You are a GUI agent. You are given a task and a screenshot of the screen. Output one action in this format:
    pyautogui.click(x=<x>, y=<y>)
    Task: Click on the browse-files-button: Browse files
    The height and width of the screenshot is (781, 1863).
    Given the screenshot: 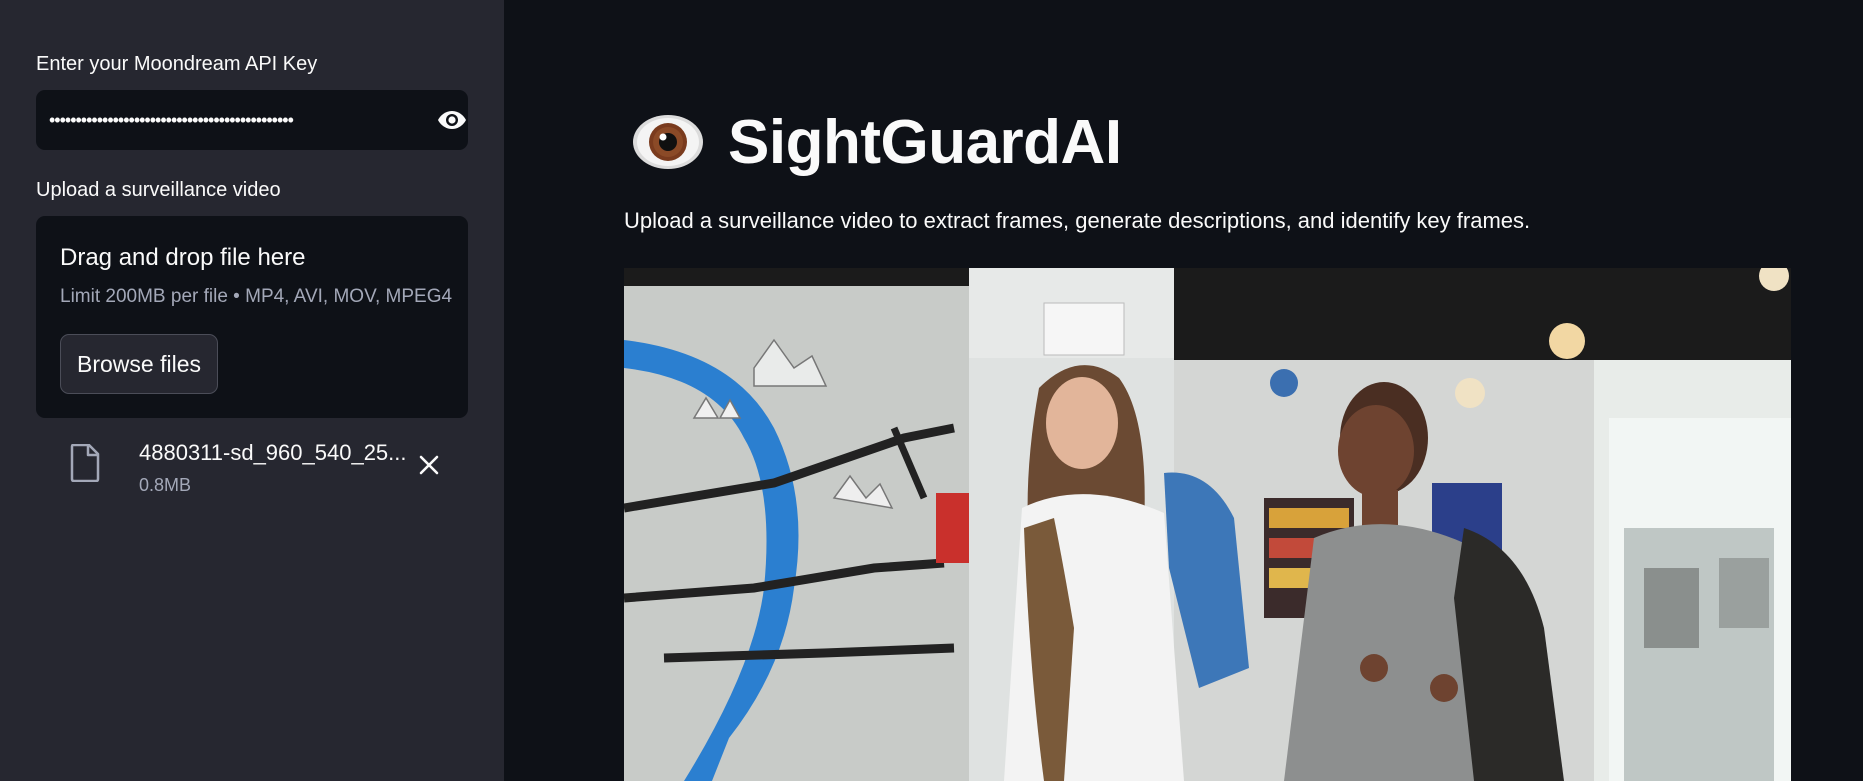 What is the action you would take?
    pyautogui.click(x=139, y=364)
    